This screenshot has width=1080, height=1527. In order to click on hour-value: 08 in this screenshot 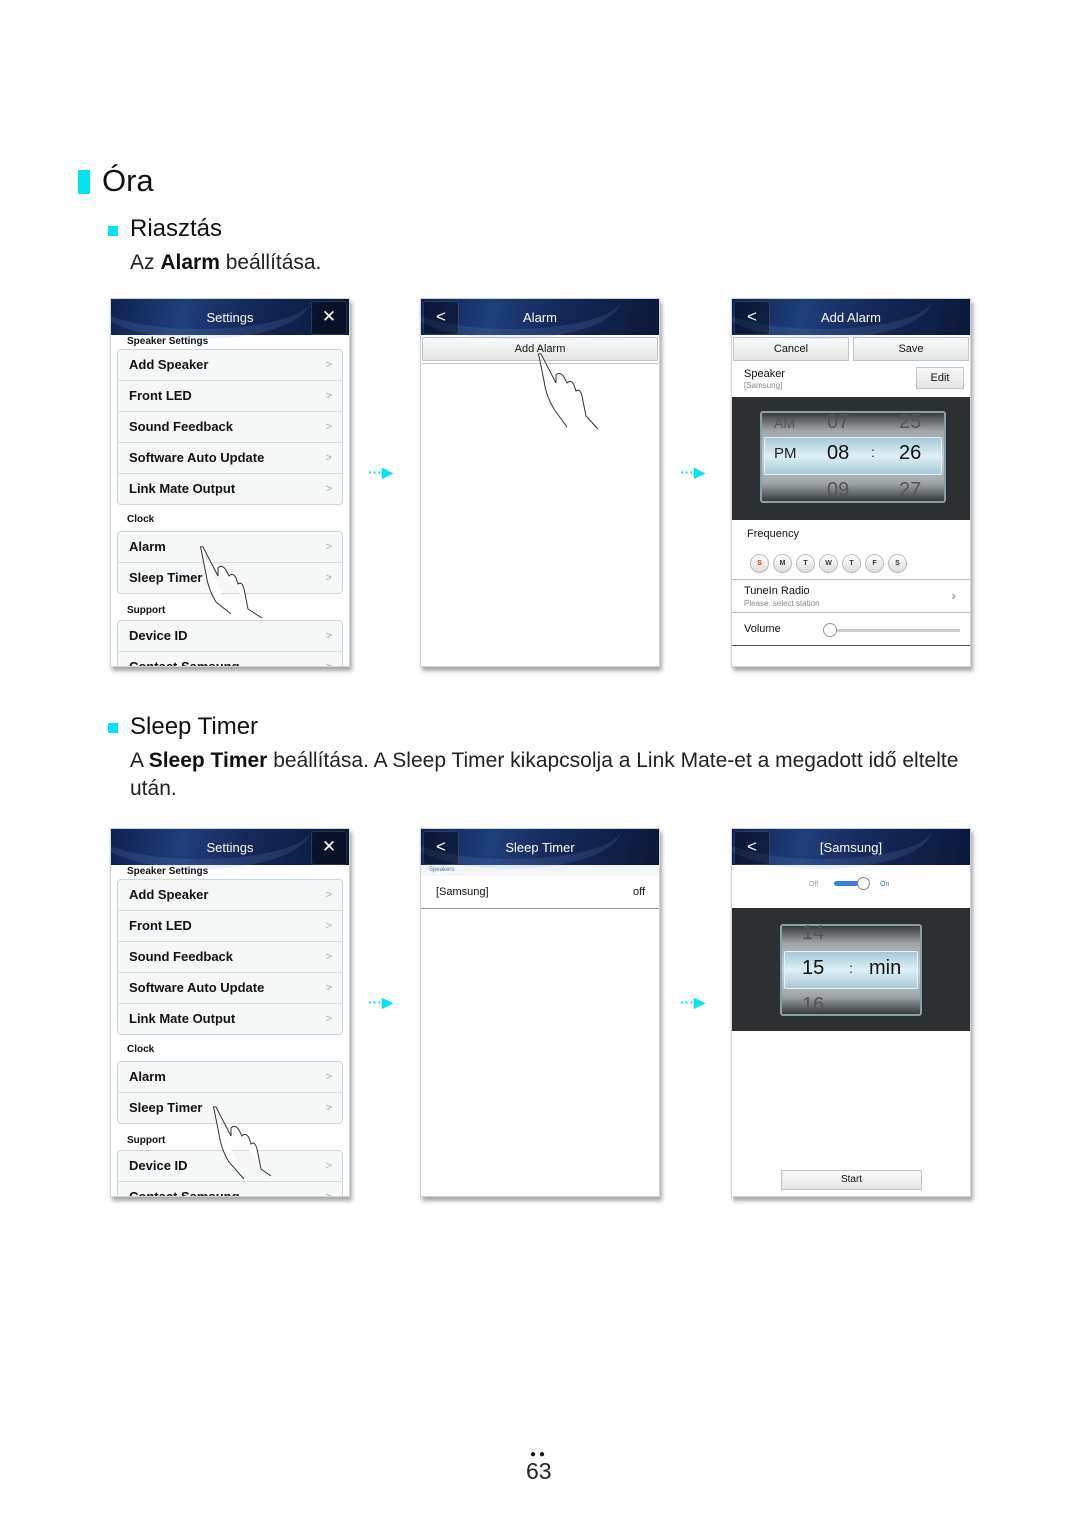, I will do `click(838, 453)`.